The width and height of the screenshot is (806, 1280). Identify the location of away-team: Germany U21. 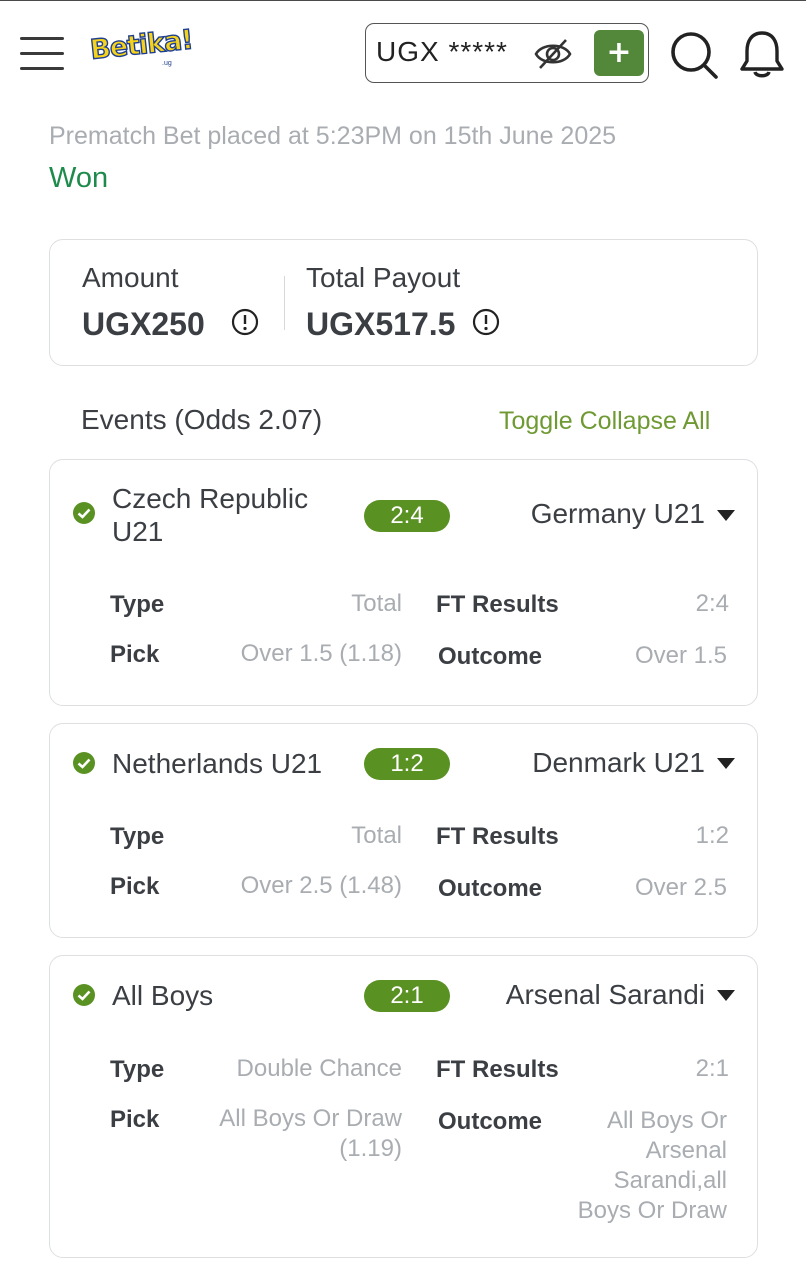
(617, 513).